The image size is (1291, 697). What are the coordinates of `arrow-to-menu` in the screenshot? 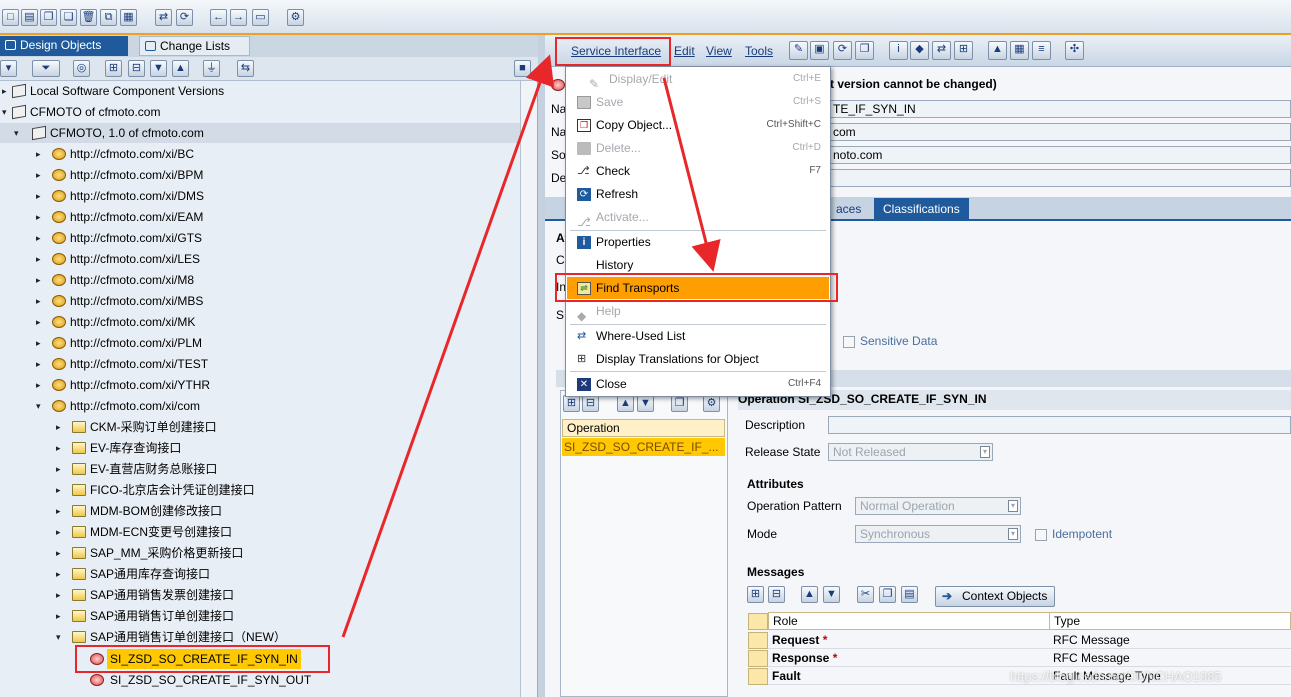 It's located at (448, 346).